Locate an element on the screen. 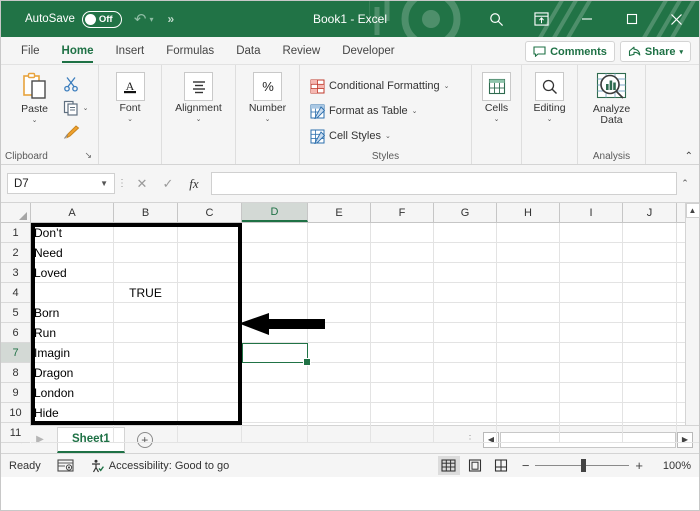 The height and width of the screenshot is (511, 700). row-header-1: 1 is located at coordinates (15, 233).